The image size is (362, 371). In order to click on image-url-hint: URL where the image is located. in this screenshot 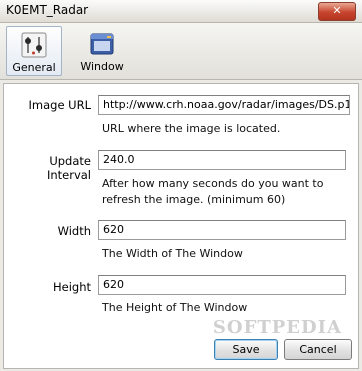, I will do `click(191, 128)`.